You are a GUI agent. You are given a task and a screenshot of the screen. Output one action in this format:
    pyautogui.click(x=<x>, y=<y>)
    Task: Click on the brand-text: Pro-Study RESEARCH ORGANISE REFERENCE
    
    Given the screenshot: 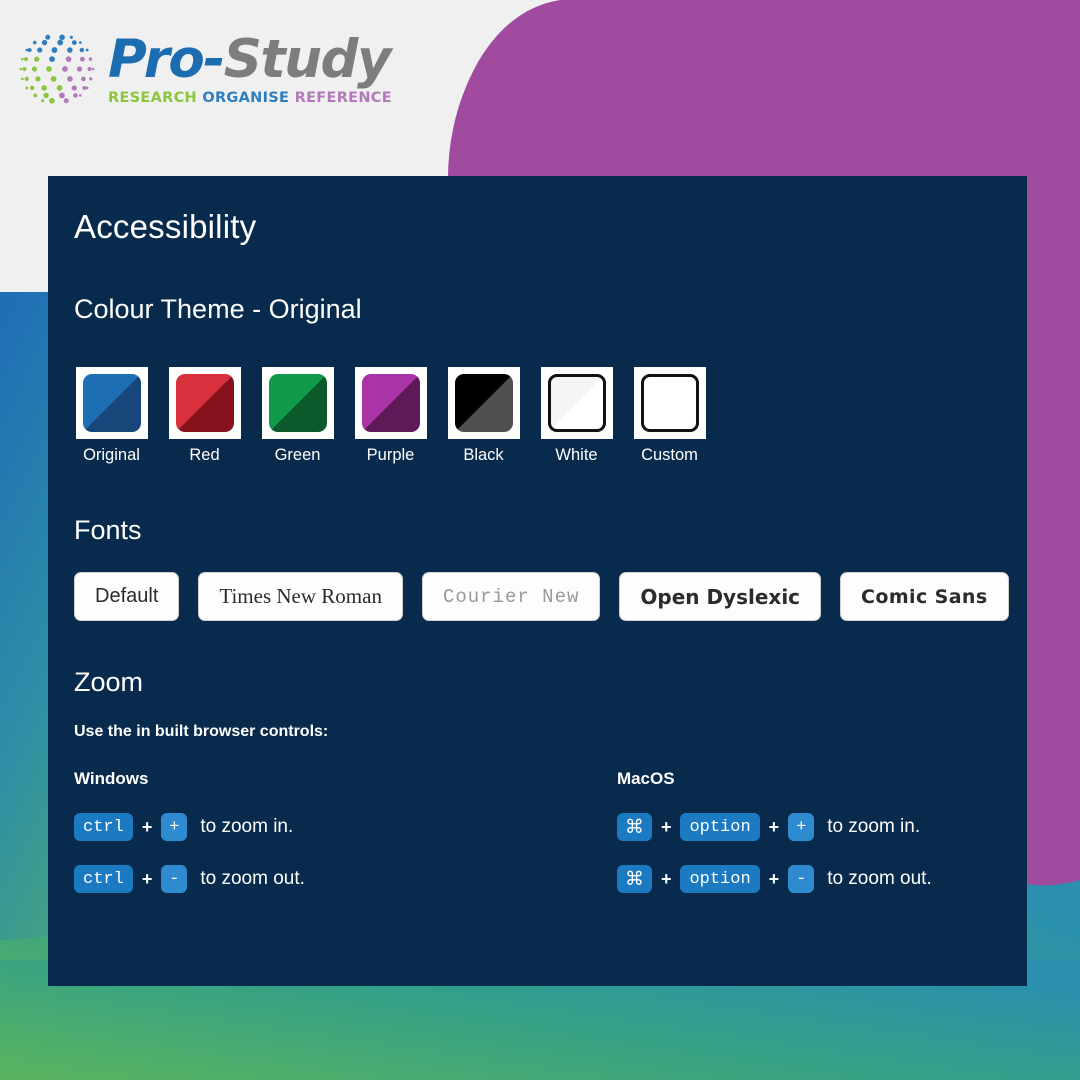 What is the action you would take?
    pyautogui.click(x=250, y=69)
    